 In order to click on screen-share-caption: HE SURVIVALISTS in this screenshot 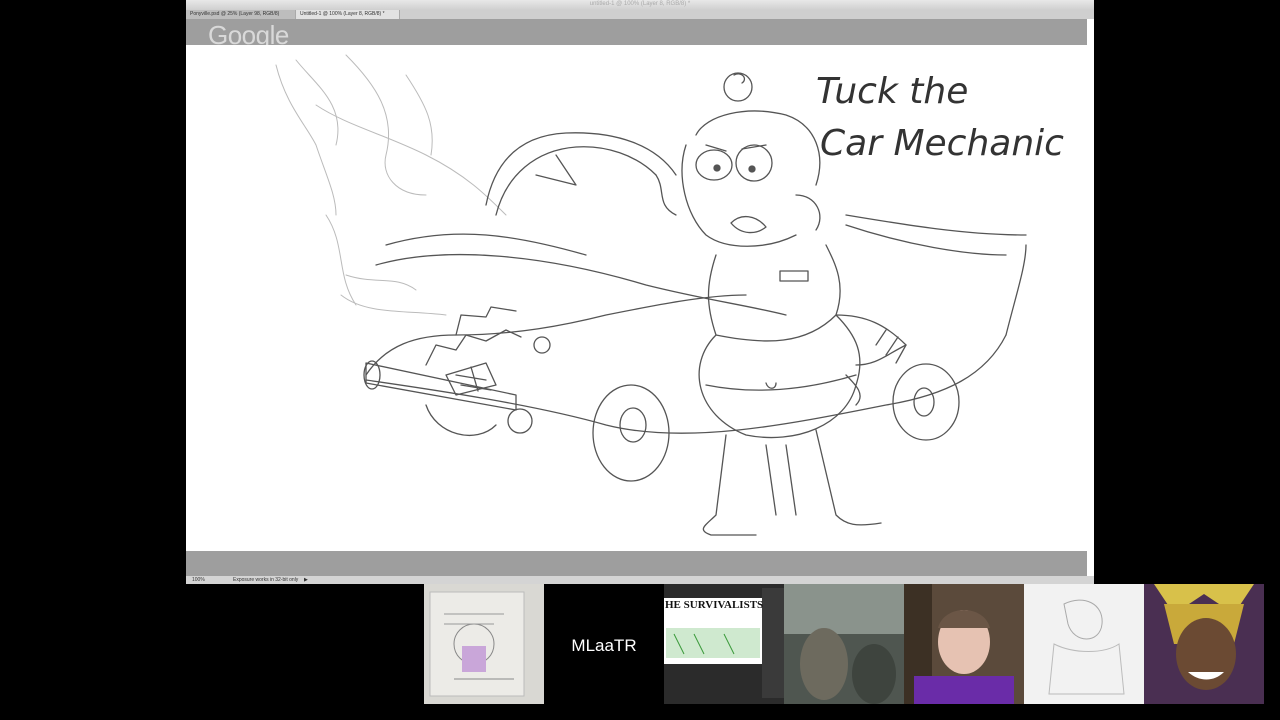, I will do `click(714, 605)`.